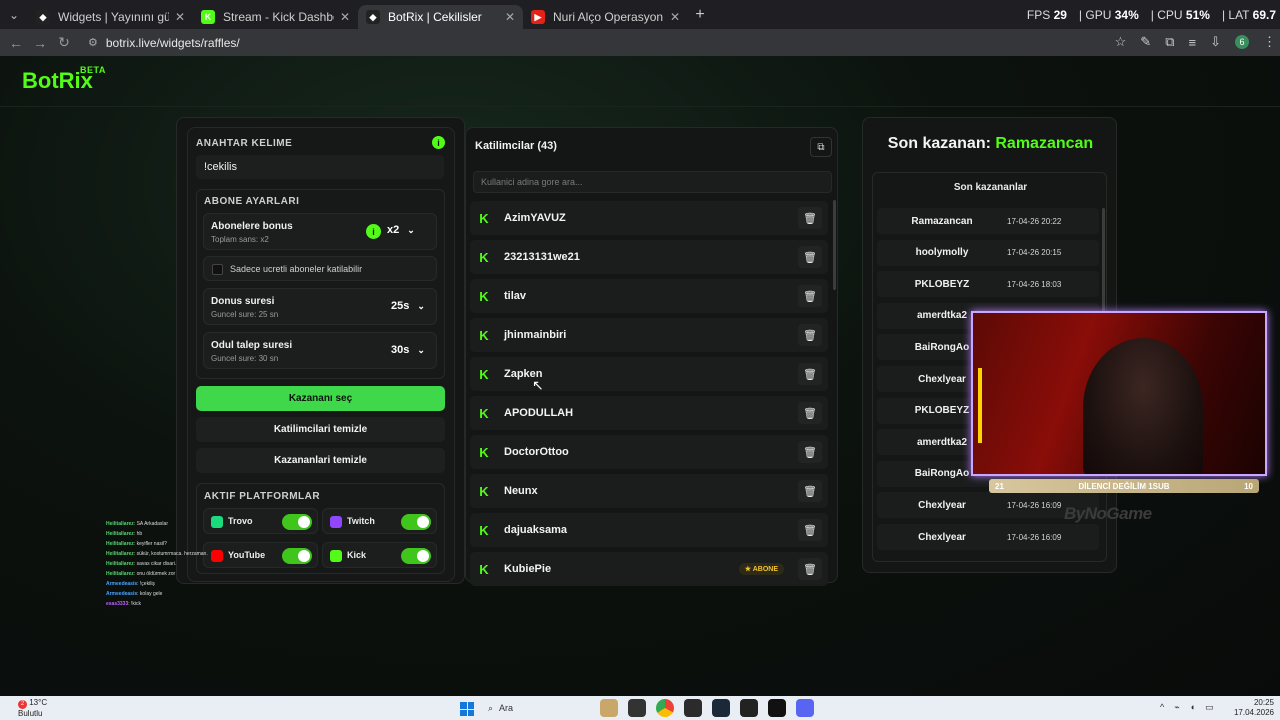 The image size is (1280, 720). Describe the element at coordinates (1192, 707) in the screenshot. I see `volume-icon: ◖` at that location.